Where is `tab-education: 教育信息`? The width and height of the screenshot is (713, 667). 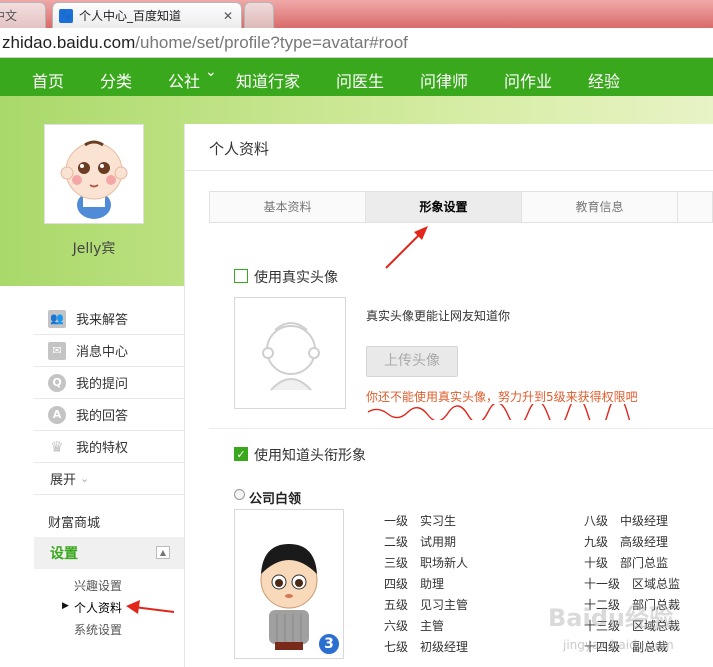
tab-education: 教育信息 is located at coordinates (600, 207).